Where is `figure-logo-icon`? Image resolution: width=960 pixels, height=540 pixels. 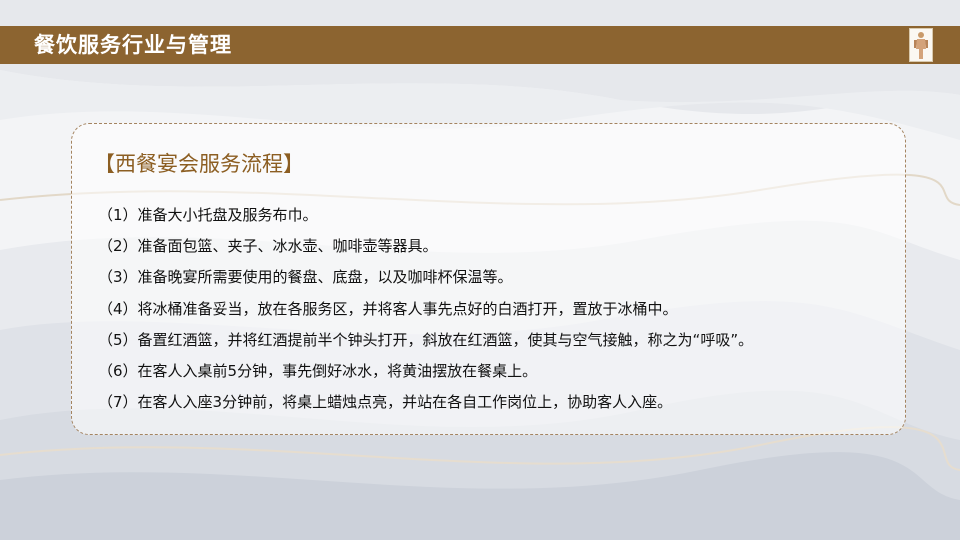 figure-logo-icon is located at coordinates (921, 45).